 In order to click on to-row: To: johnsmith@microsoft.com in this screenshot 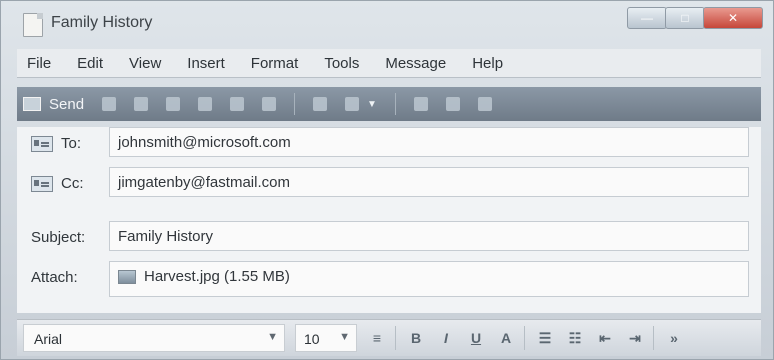, I will do `click(389, 144)`.